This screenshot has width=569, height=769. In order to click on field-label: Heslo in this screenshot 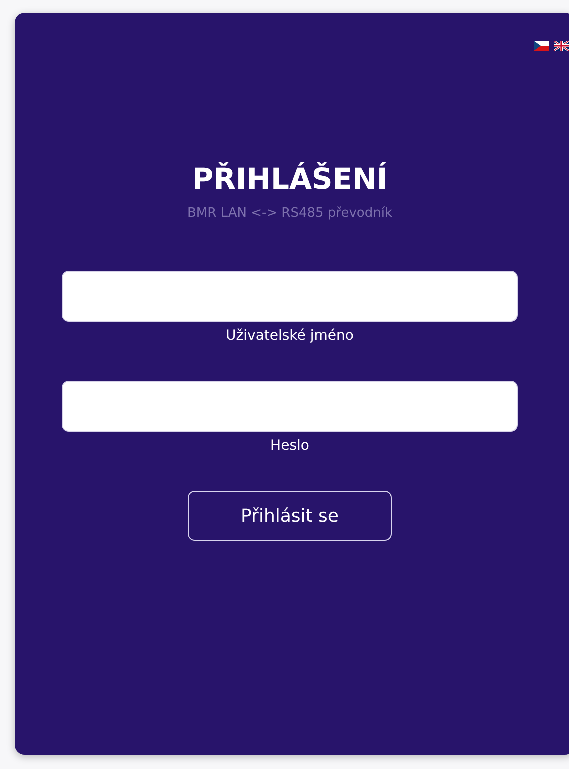, I will do `click(290, 446)`.